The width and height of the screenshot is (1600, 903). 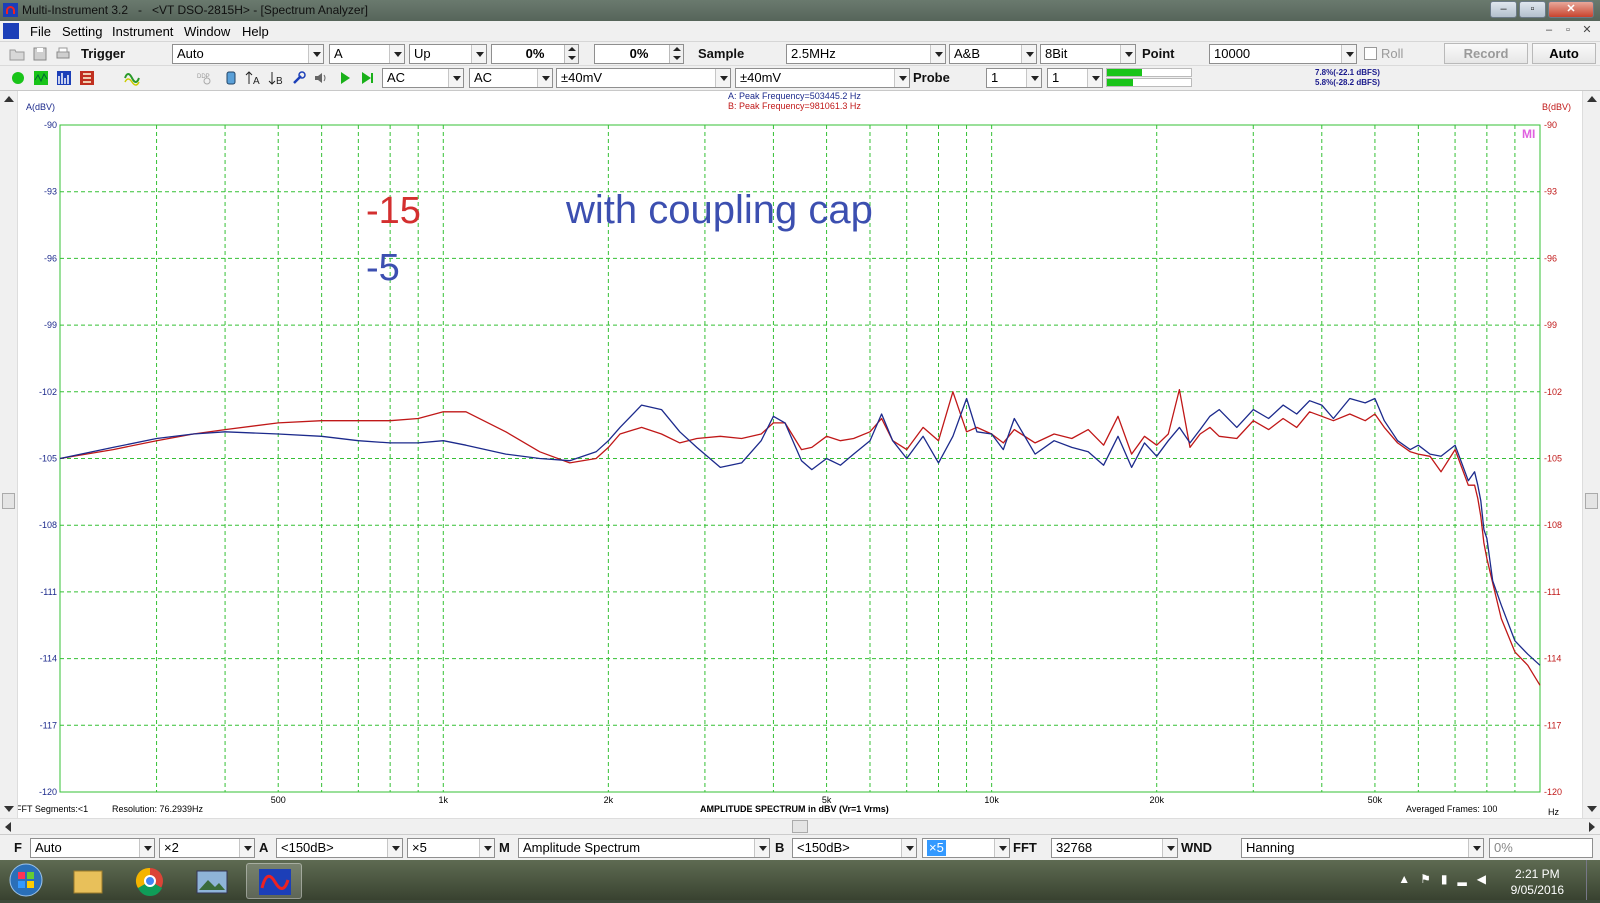 I want to click on window-function-select: Hanning, so click(x=1362, y=848).